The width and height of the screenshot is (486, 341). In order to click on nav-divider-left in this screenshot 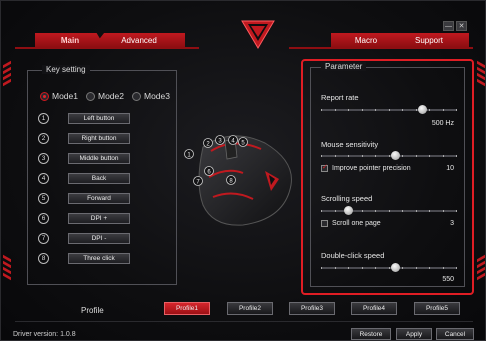, I will do `click(107, 48)`.